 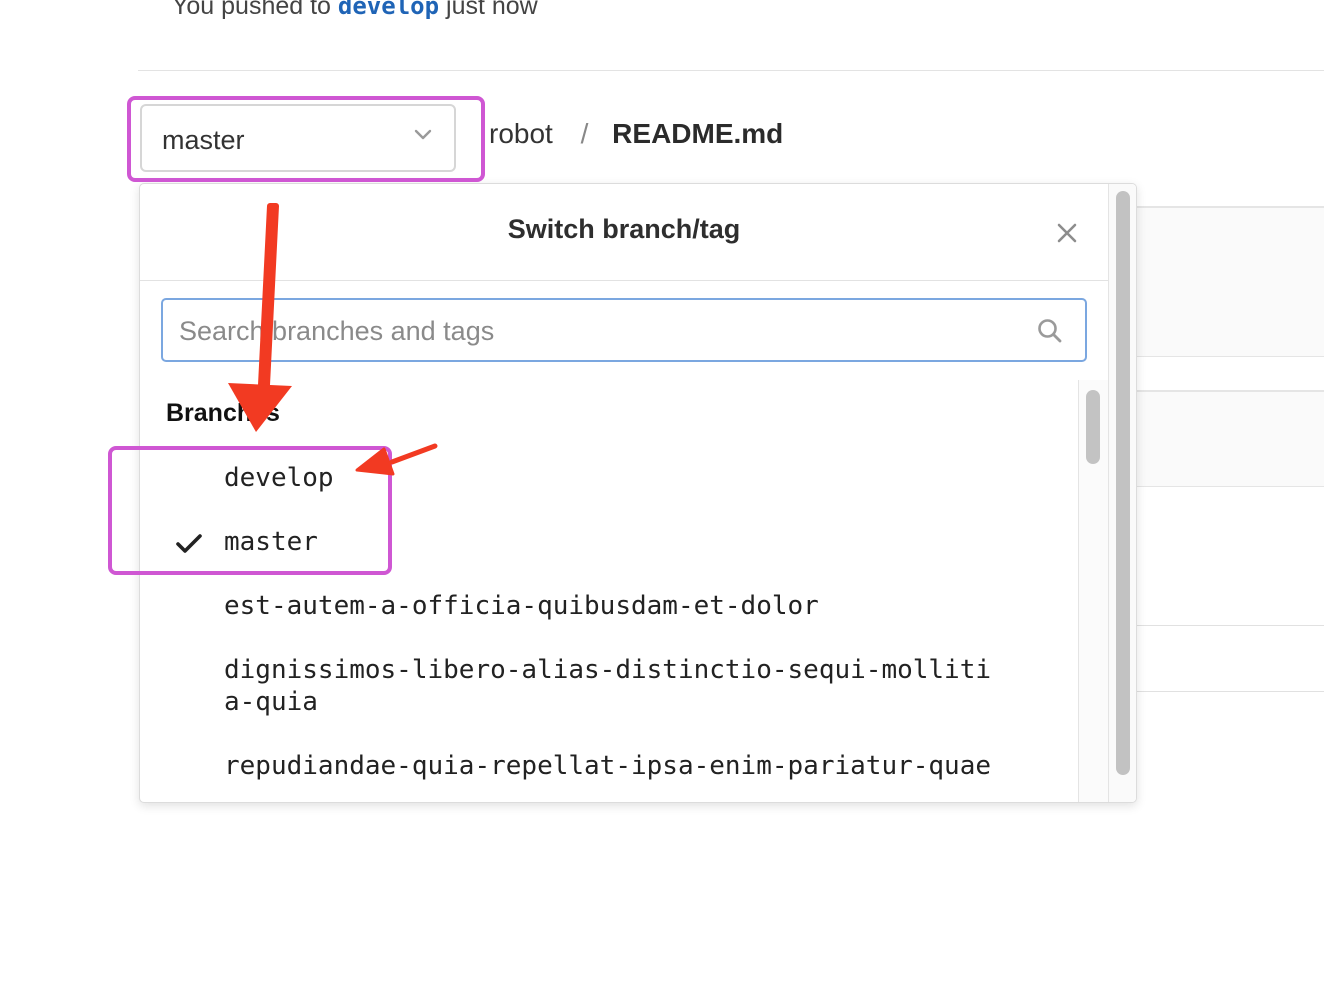 I want to click on arrow-down-icon, so click(x=260, y=317).